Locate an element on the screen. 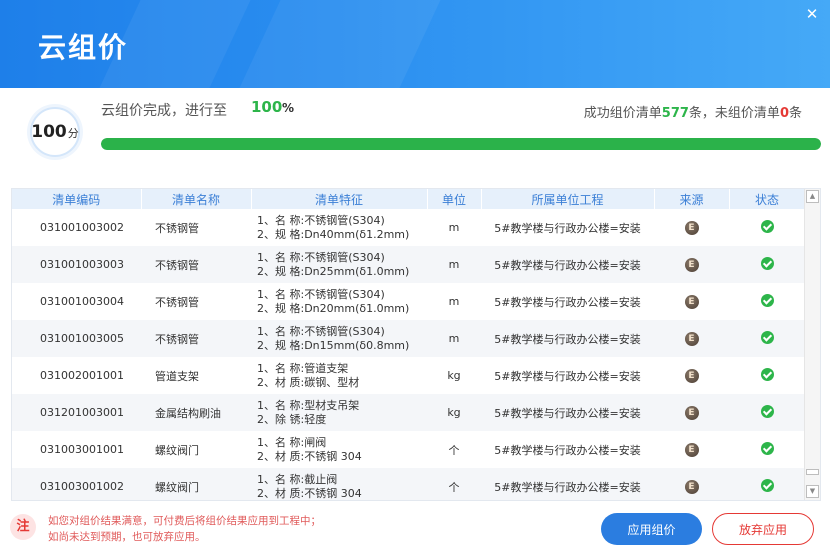  column-header: 状态 is located at coordinates (767, 199).